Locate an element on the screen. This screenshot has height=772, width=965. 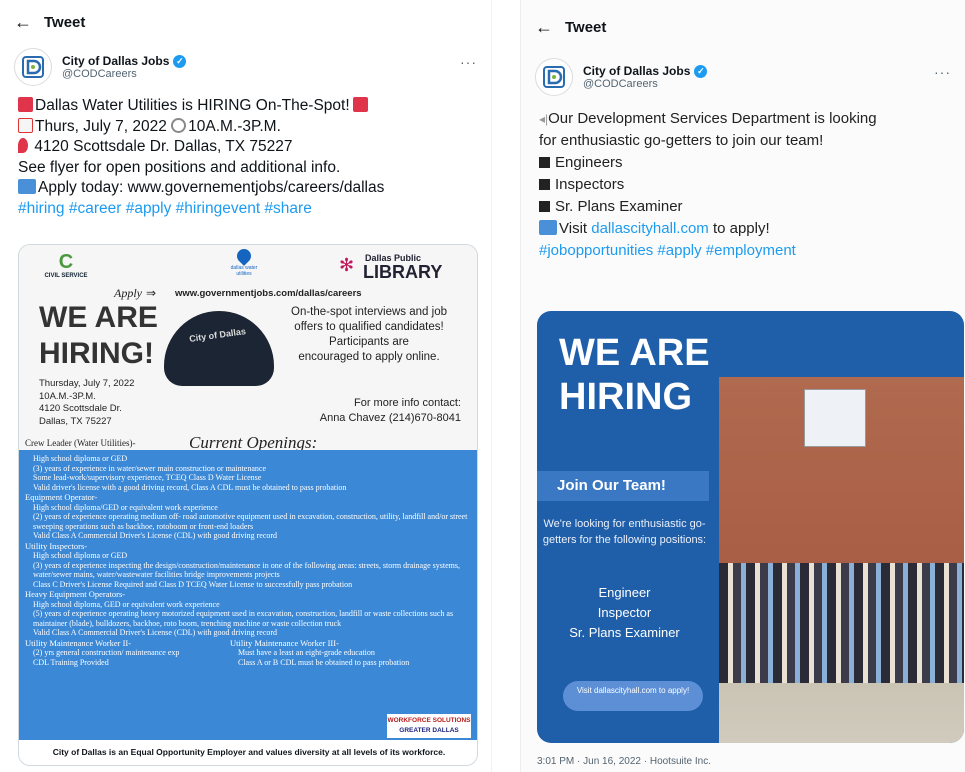
apply-url: www.governmentjobs.com/dallas/careers is located at coordinates (268, 293).